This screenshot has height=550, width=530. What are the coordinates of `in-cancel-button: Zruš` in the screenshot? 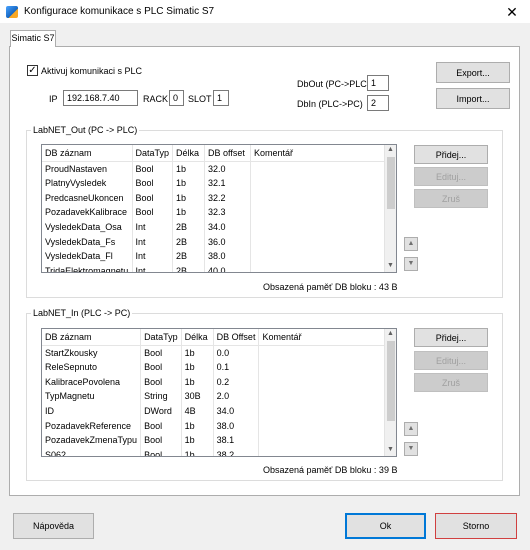 It's located at (451, 382).